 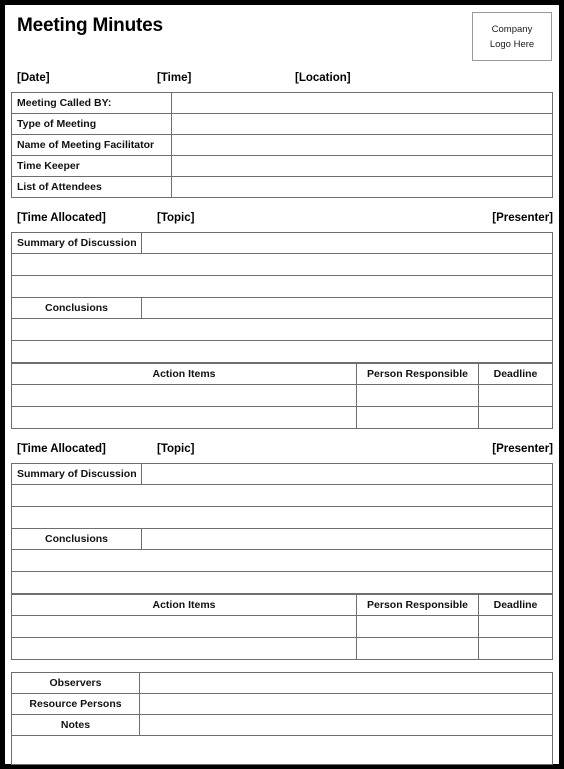 What do you see at coordinates (61, 449) in the screenshot?
I see `topic-2-time-allocated: [Time Allocated]` at bounding box center [61, 449].